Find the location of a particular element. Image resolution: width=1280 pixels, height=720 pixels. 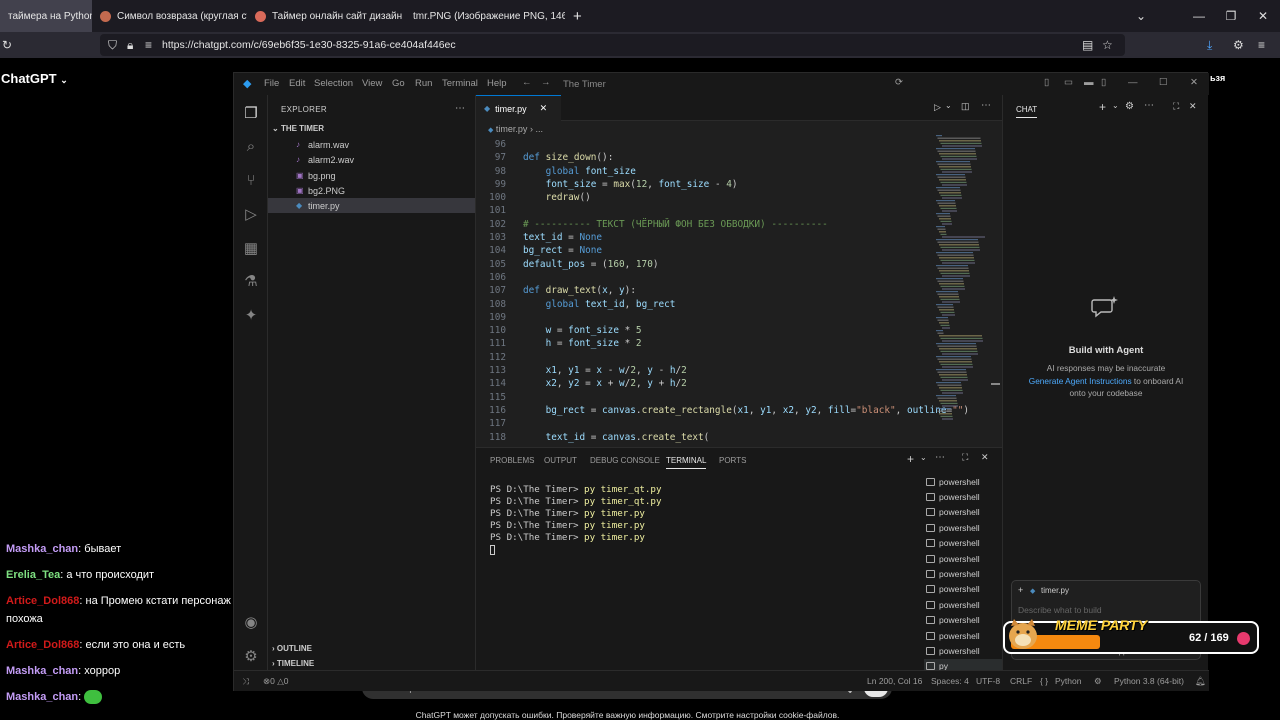

code-text: x1, y1 = x - w/2, y - h/2 is located at coordinates (605, 370).